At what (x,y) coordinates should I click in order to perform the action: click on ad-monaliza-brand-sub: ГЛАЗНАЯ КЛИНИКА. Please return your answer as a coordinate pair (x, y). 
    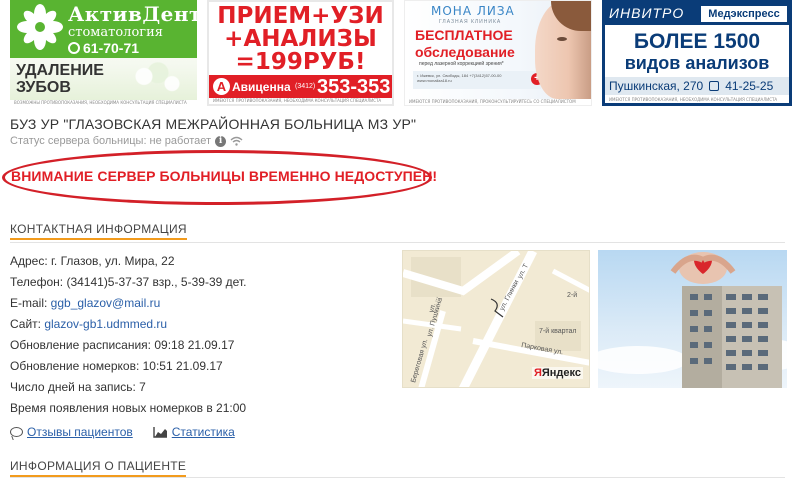
    Looking at the image, I should click on (470, 22).